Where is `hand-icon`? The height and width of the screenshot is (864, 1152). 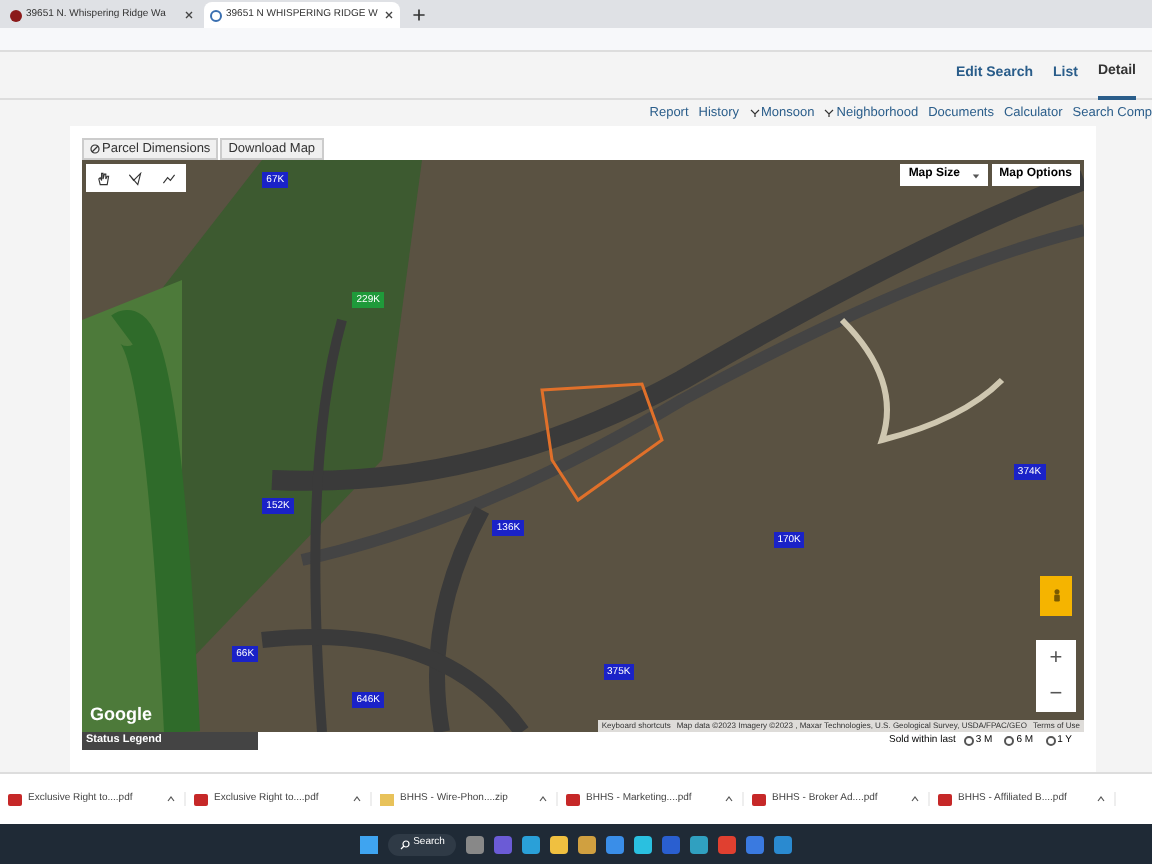 hand-icon is located at coordinates (102, 178).